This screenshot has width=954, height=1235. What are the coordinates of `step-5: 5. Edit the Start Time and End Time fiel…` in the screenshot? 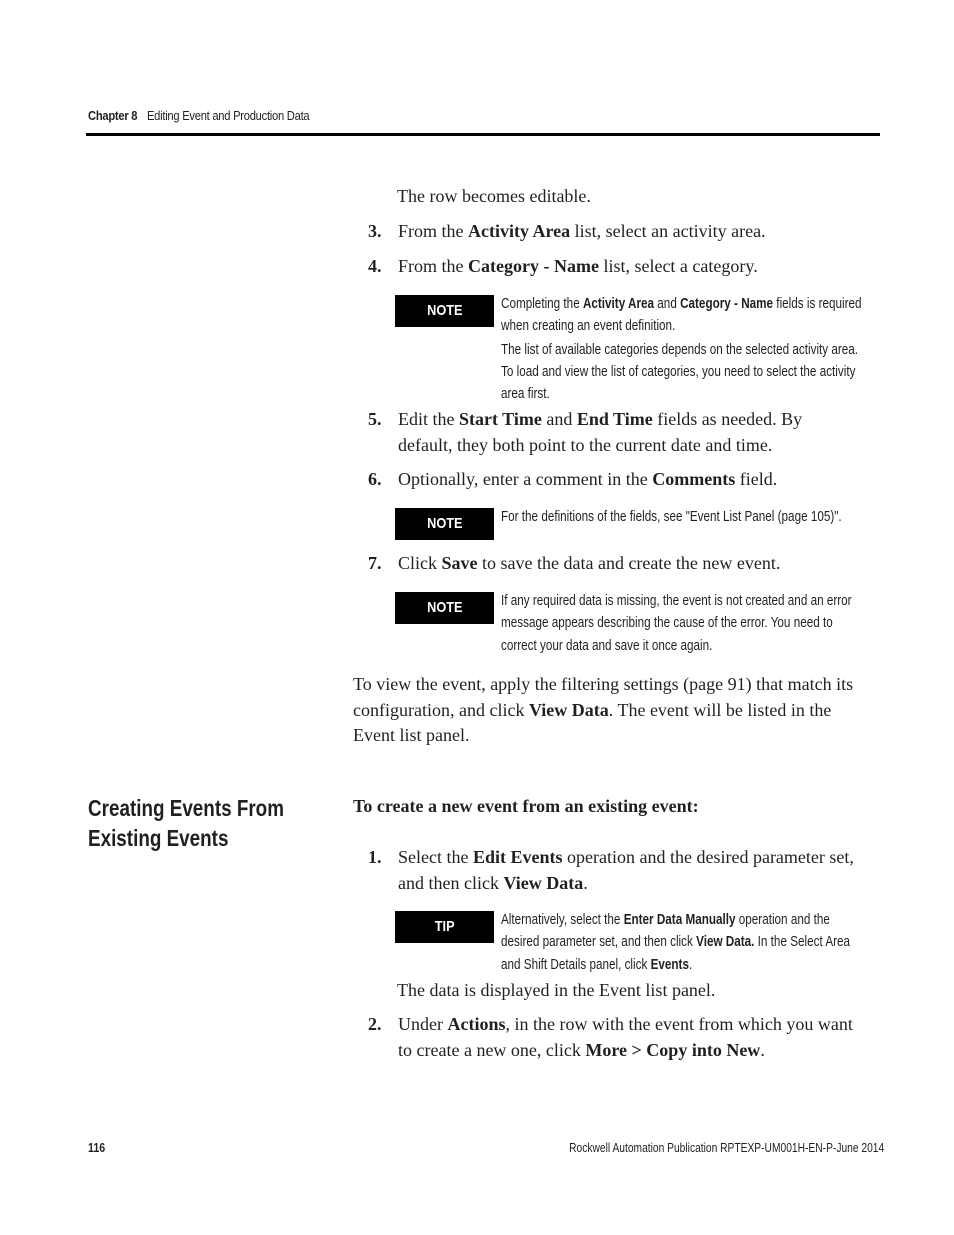 It's located at (585, 432).